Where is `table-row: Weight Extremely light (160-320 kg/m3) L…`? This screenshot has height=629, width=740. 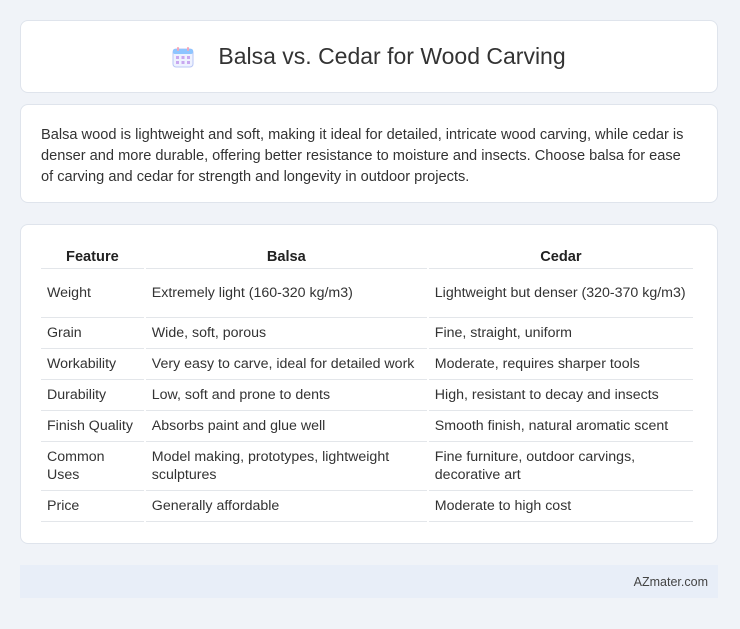
table-row: Weight Extremely light (160-320 kg/m3) L… is located at coordinates (367, 293).